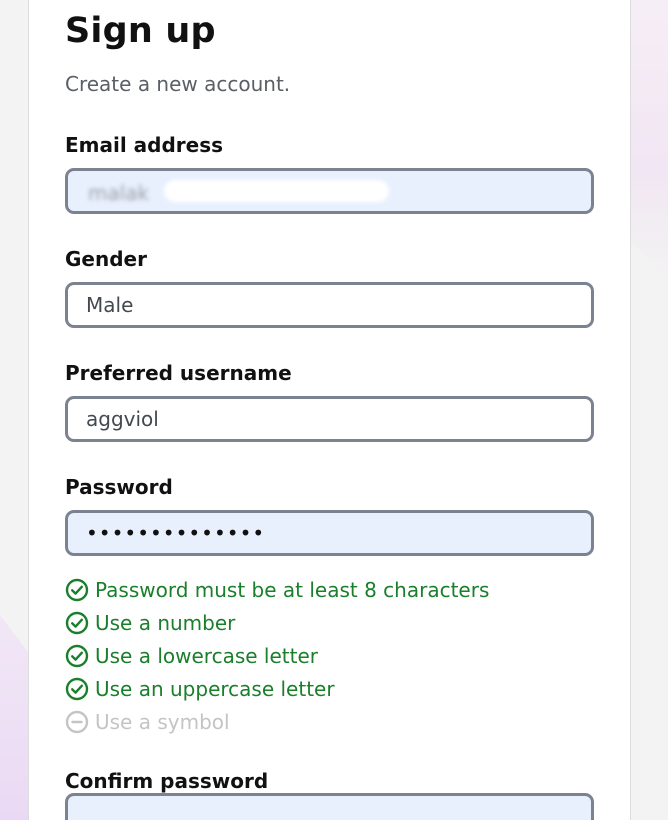 The image size is (668, 820). I want to click on email-redaction: malak, so click(237, 191).